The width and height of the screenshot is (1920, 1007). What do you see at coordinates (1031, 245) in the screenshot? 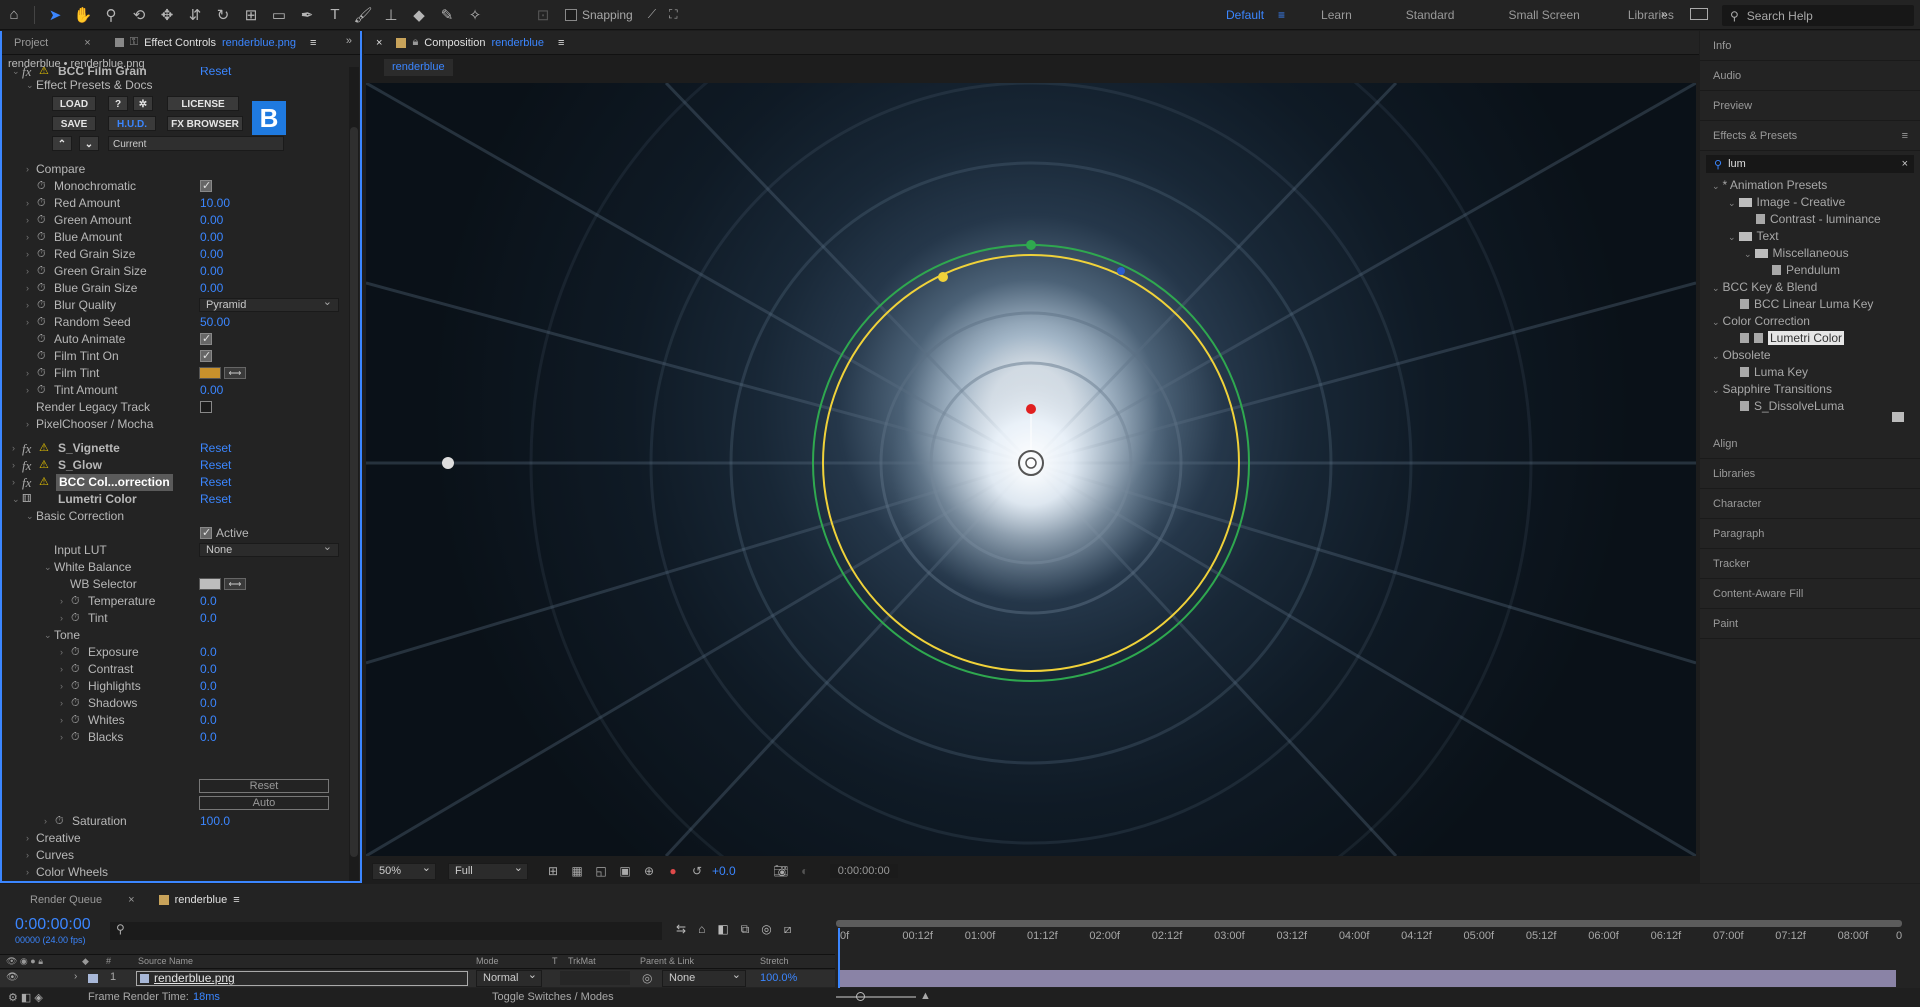
I see `green-handle` at bounding box center [1031, 245].